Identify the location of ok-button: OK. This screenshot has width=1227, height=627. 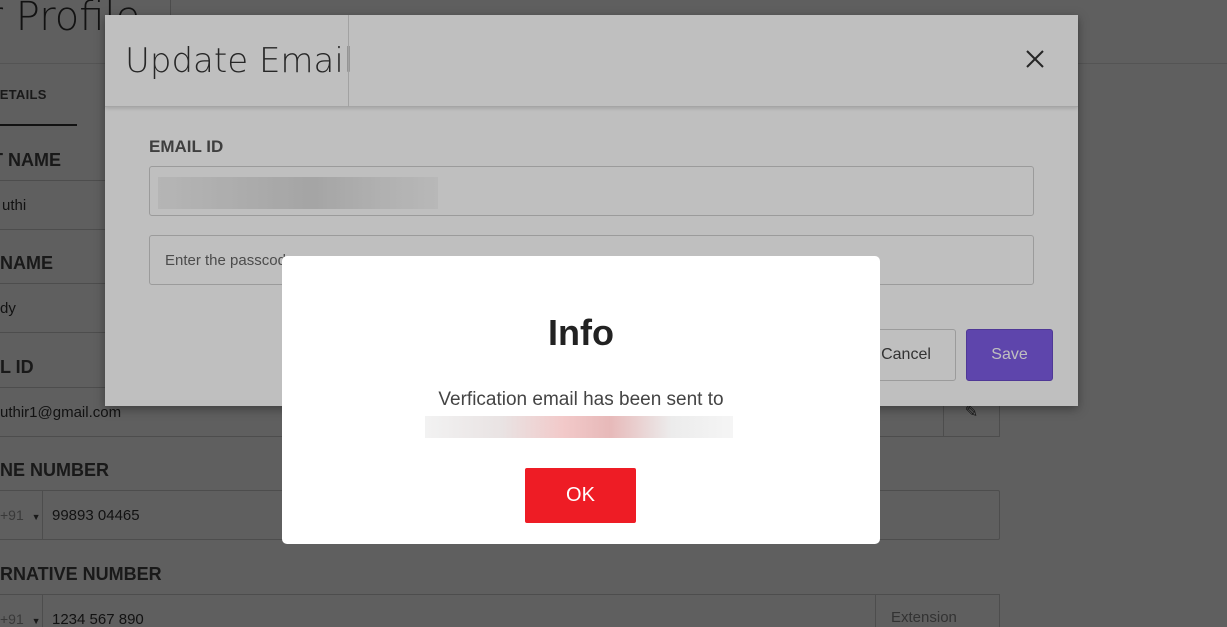
(580, 495).